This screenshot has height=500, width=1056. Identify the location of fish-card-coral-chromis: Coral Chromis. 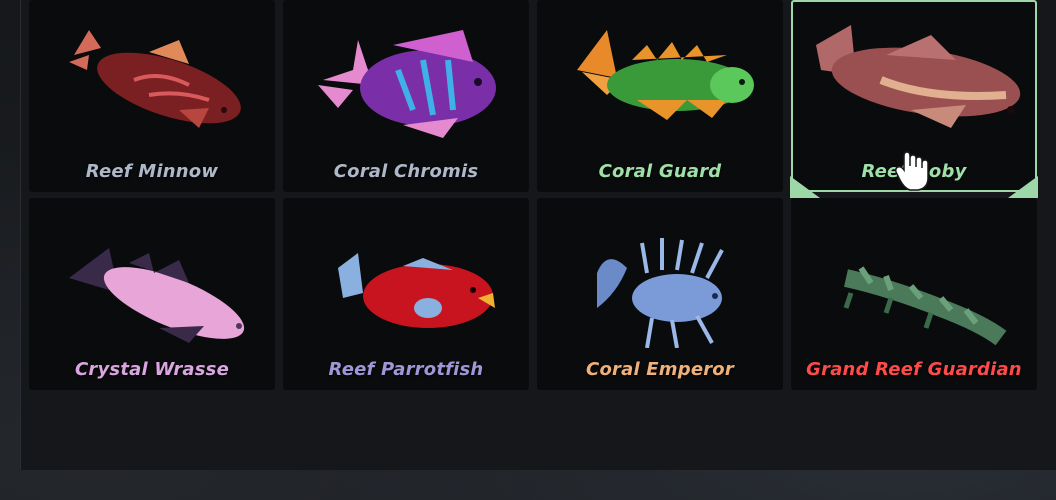
(406, 96).